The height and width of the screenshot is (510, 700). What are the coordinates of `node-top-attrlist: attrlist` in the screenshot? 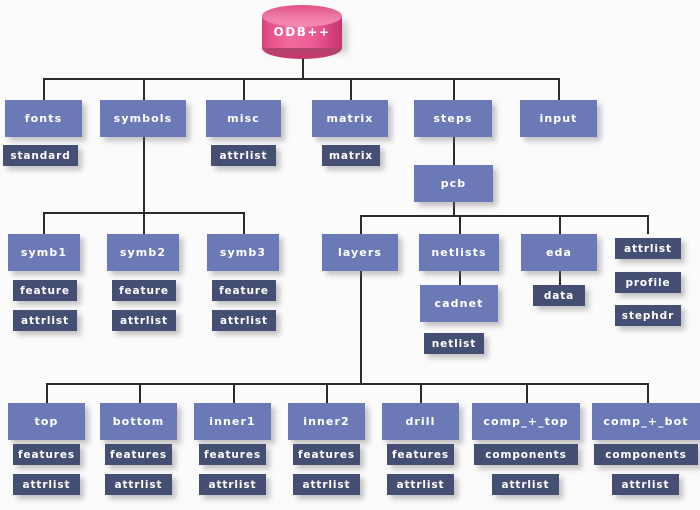 It's located at (46, 484).